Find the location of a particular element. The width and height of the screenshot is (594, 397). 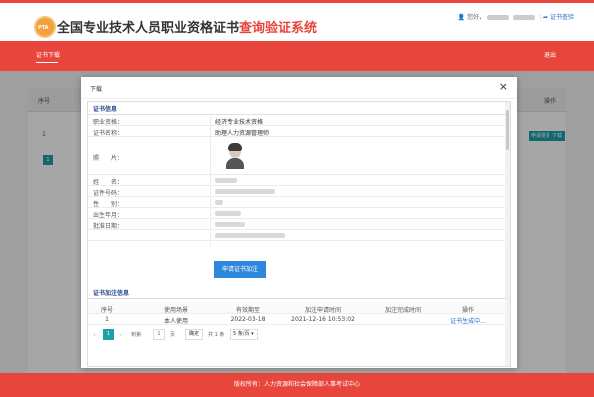

goto-label: 到第 is located at coordinates (136, 335).